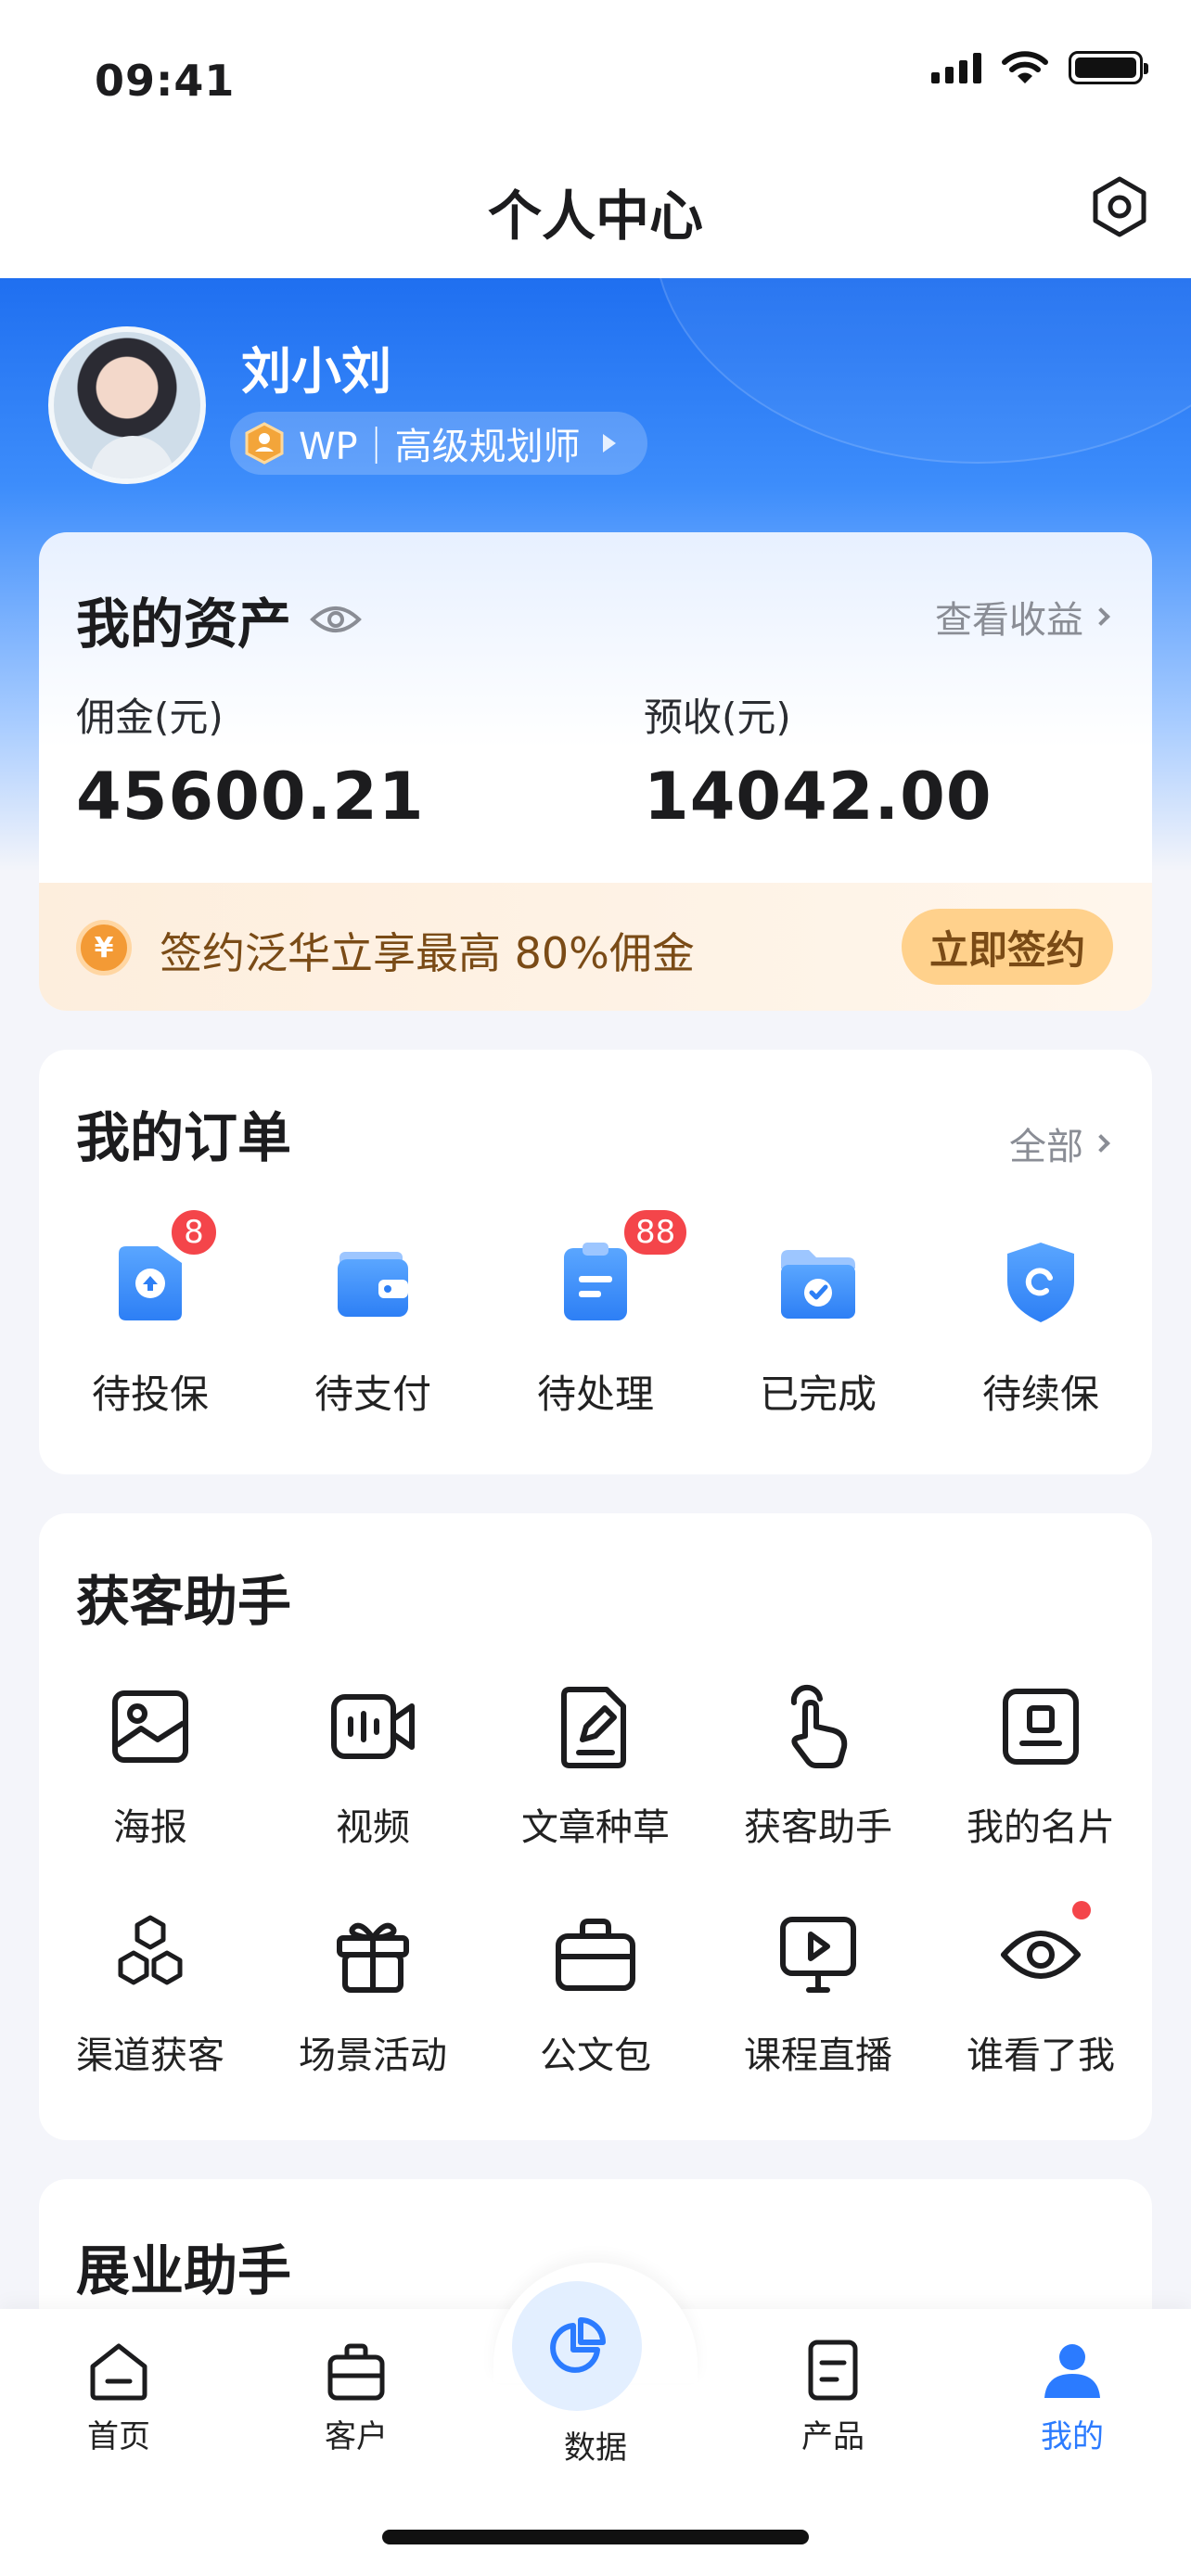  I want to click on orders-all-label: 全部, so click(1046, 1147).